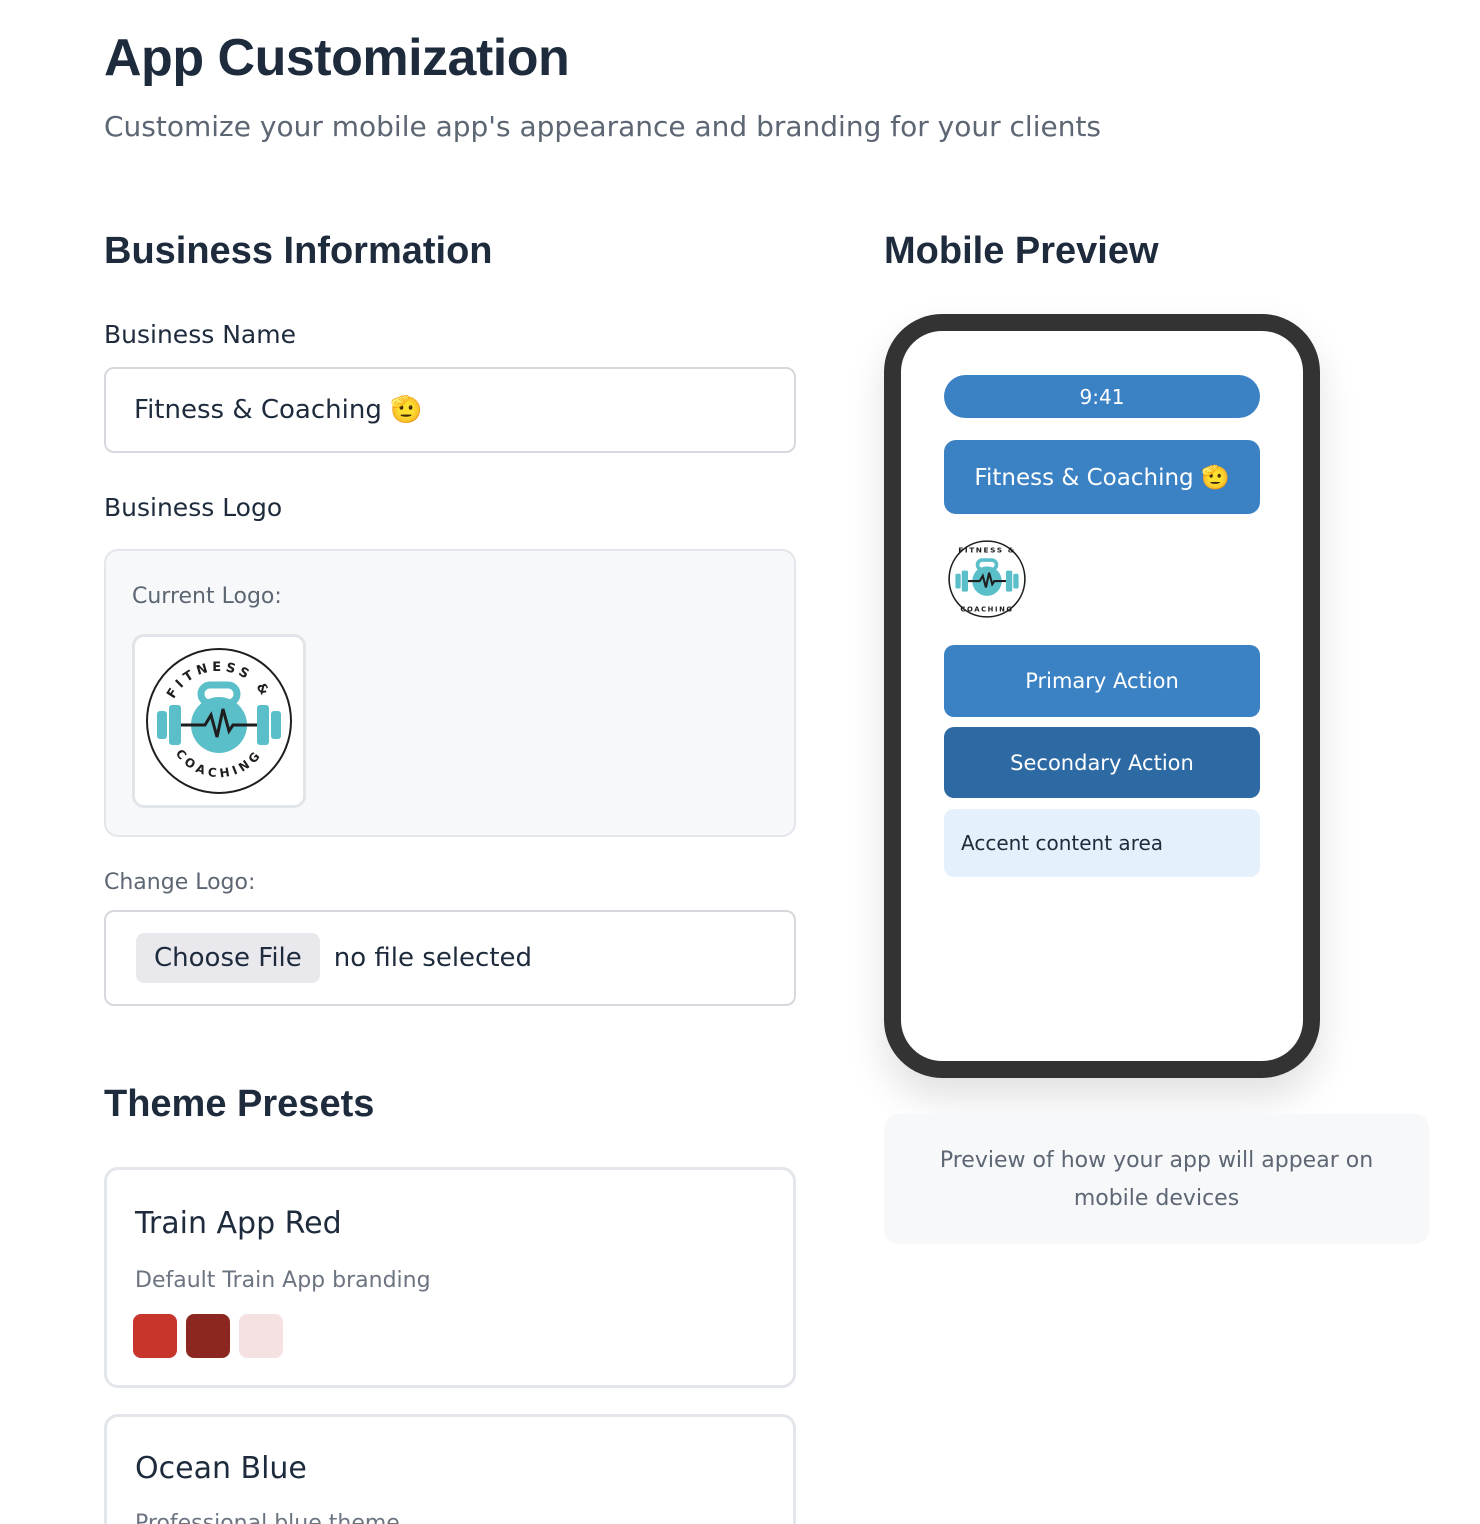 The width and height of the screenshot is (1480, 1524). Describe the element at coordinates (208, 1336) in the screenshot. I see `swatch-secondary` at that location.